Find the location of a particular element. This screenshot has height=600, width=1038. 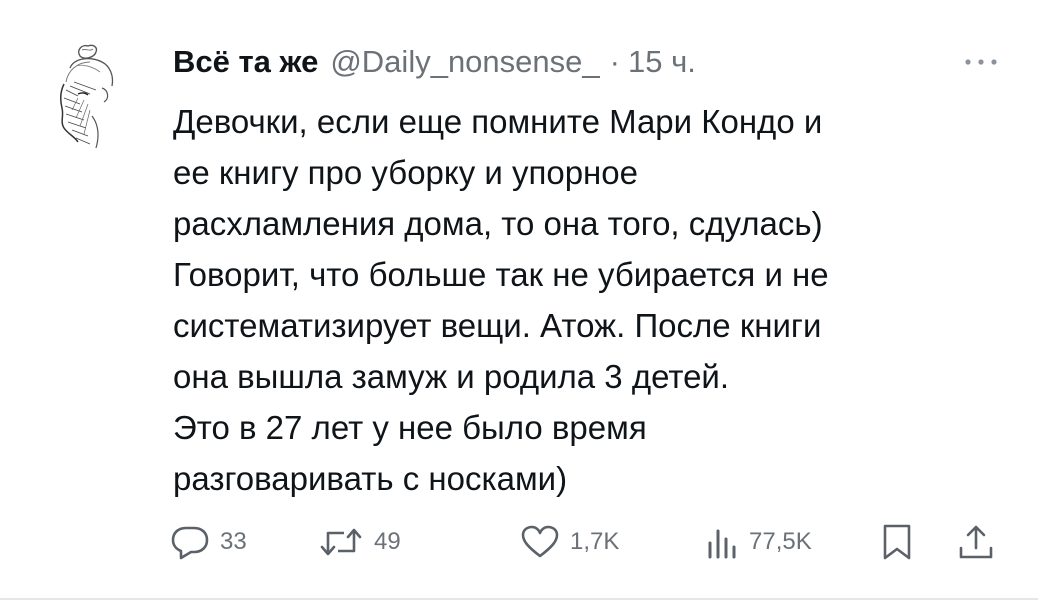

tweet-text-line: Девочки, если еще помните Мари Кондо и is located at coordinates (498, 121).